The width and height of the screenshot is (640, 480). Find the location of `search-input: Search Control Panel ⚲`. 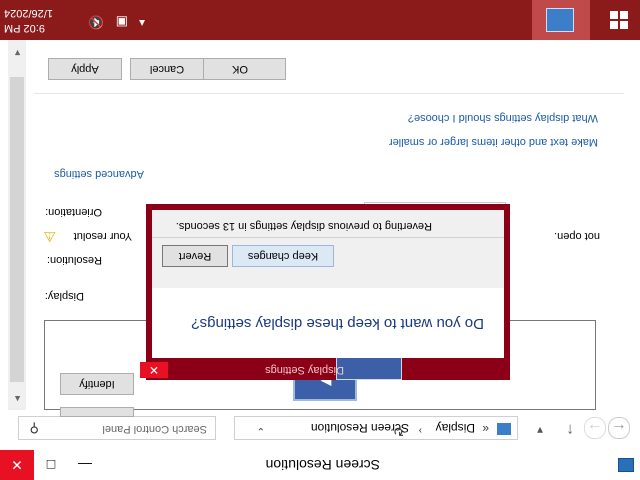

search-input: Search Control Panel ⚲ is located at coordinates (117, 428).